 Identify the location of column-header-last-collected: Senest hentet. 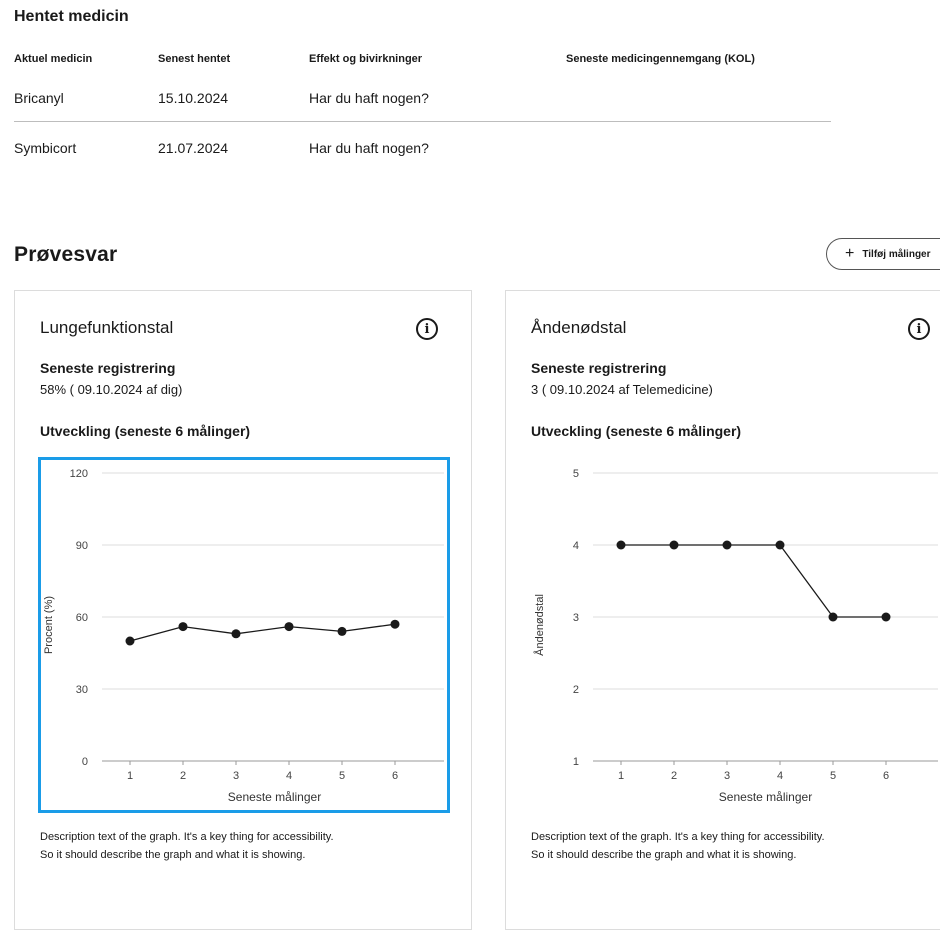
(194, 59).